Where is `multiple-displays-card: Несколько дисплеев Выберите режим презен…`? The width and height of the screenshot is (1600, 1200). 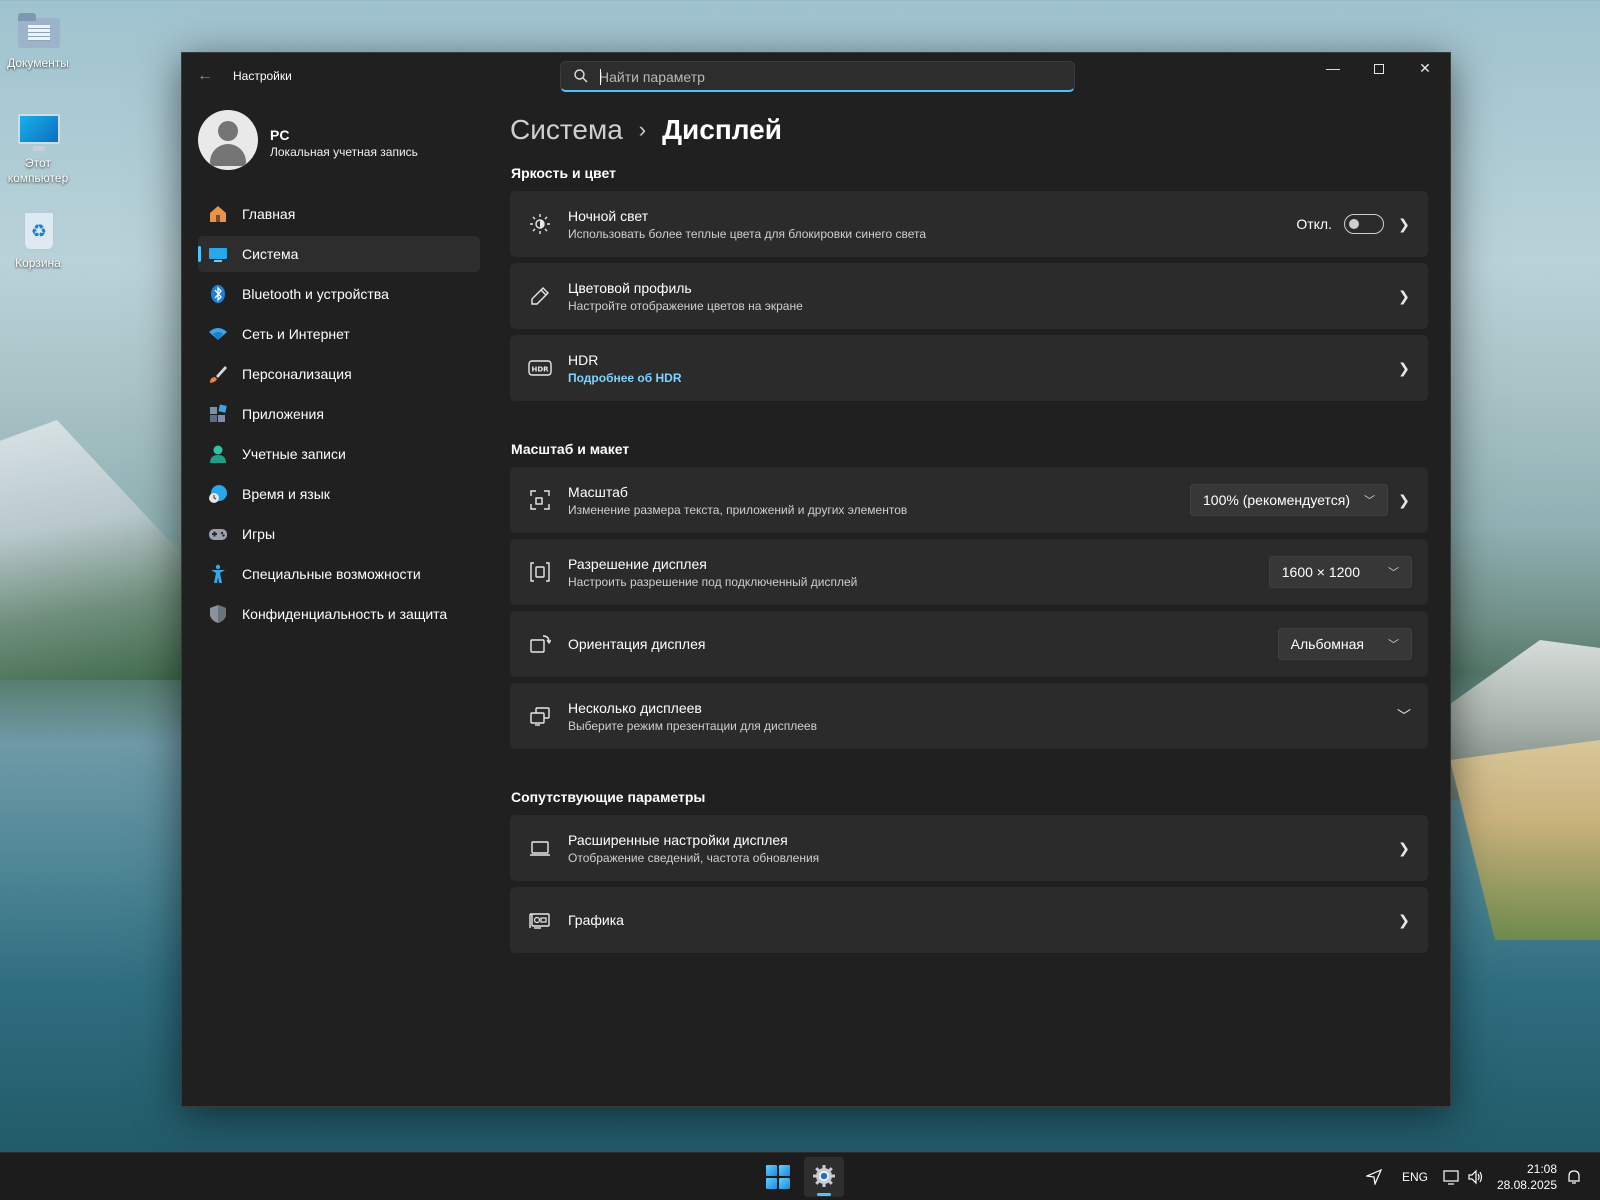 multiple-displays-card: Несколько дисплеев Выберите режим презен… is located at coordinates (969, 716).